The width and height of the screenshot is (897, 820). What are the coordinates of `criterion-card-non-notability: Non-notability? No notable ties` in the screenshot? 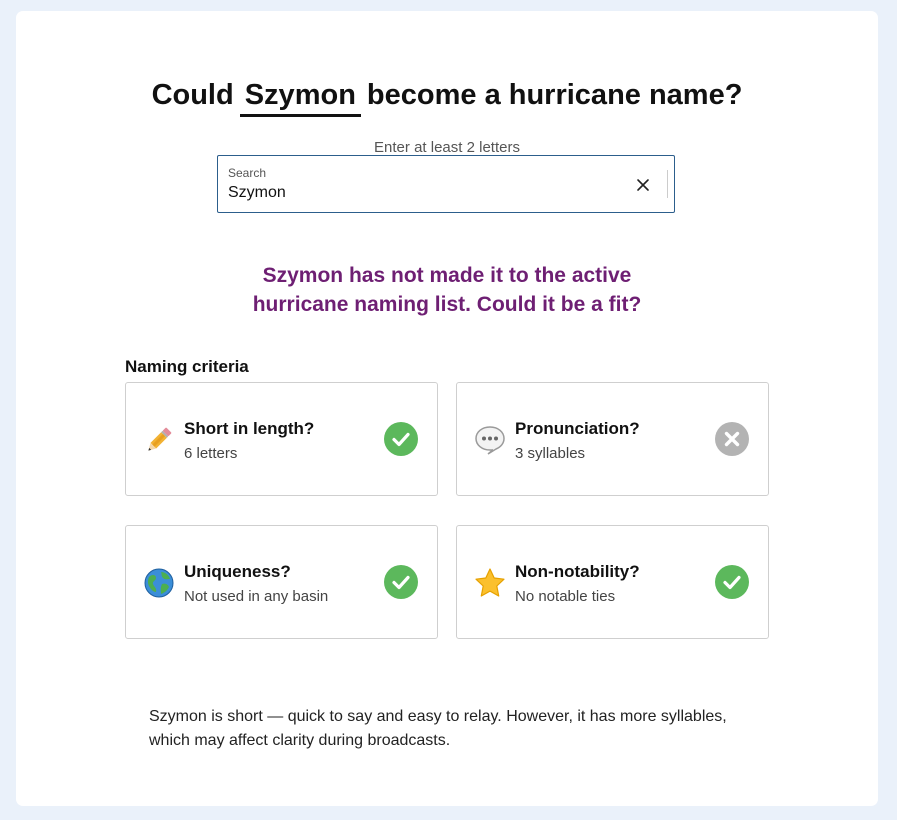 It's located at (612, 582).